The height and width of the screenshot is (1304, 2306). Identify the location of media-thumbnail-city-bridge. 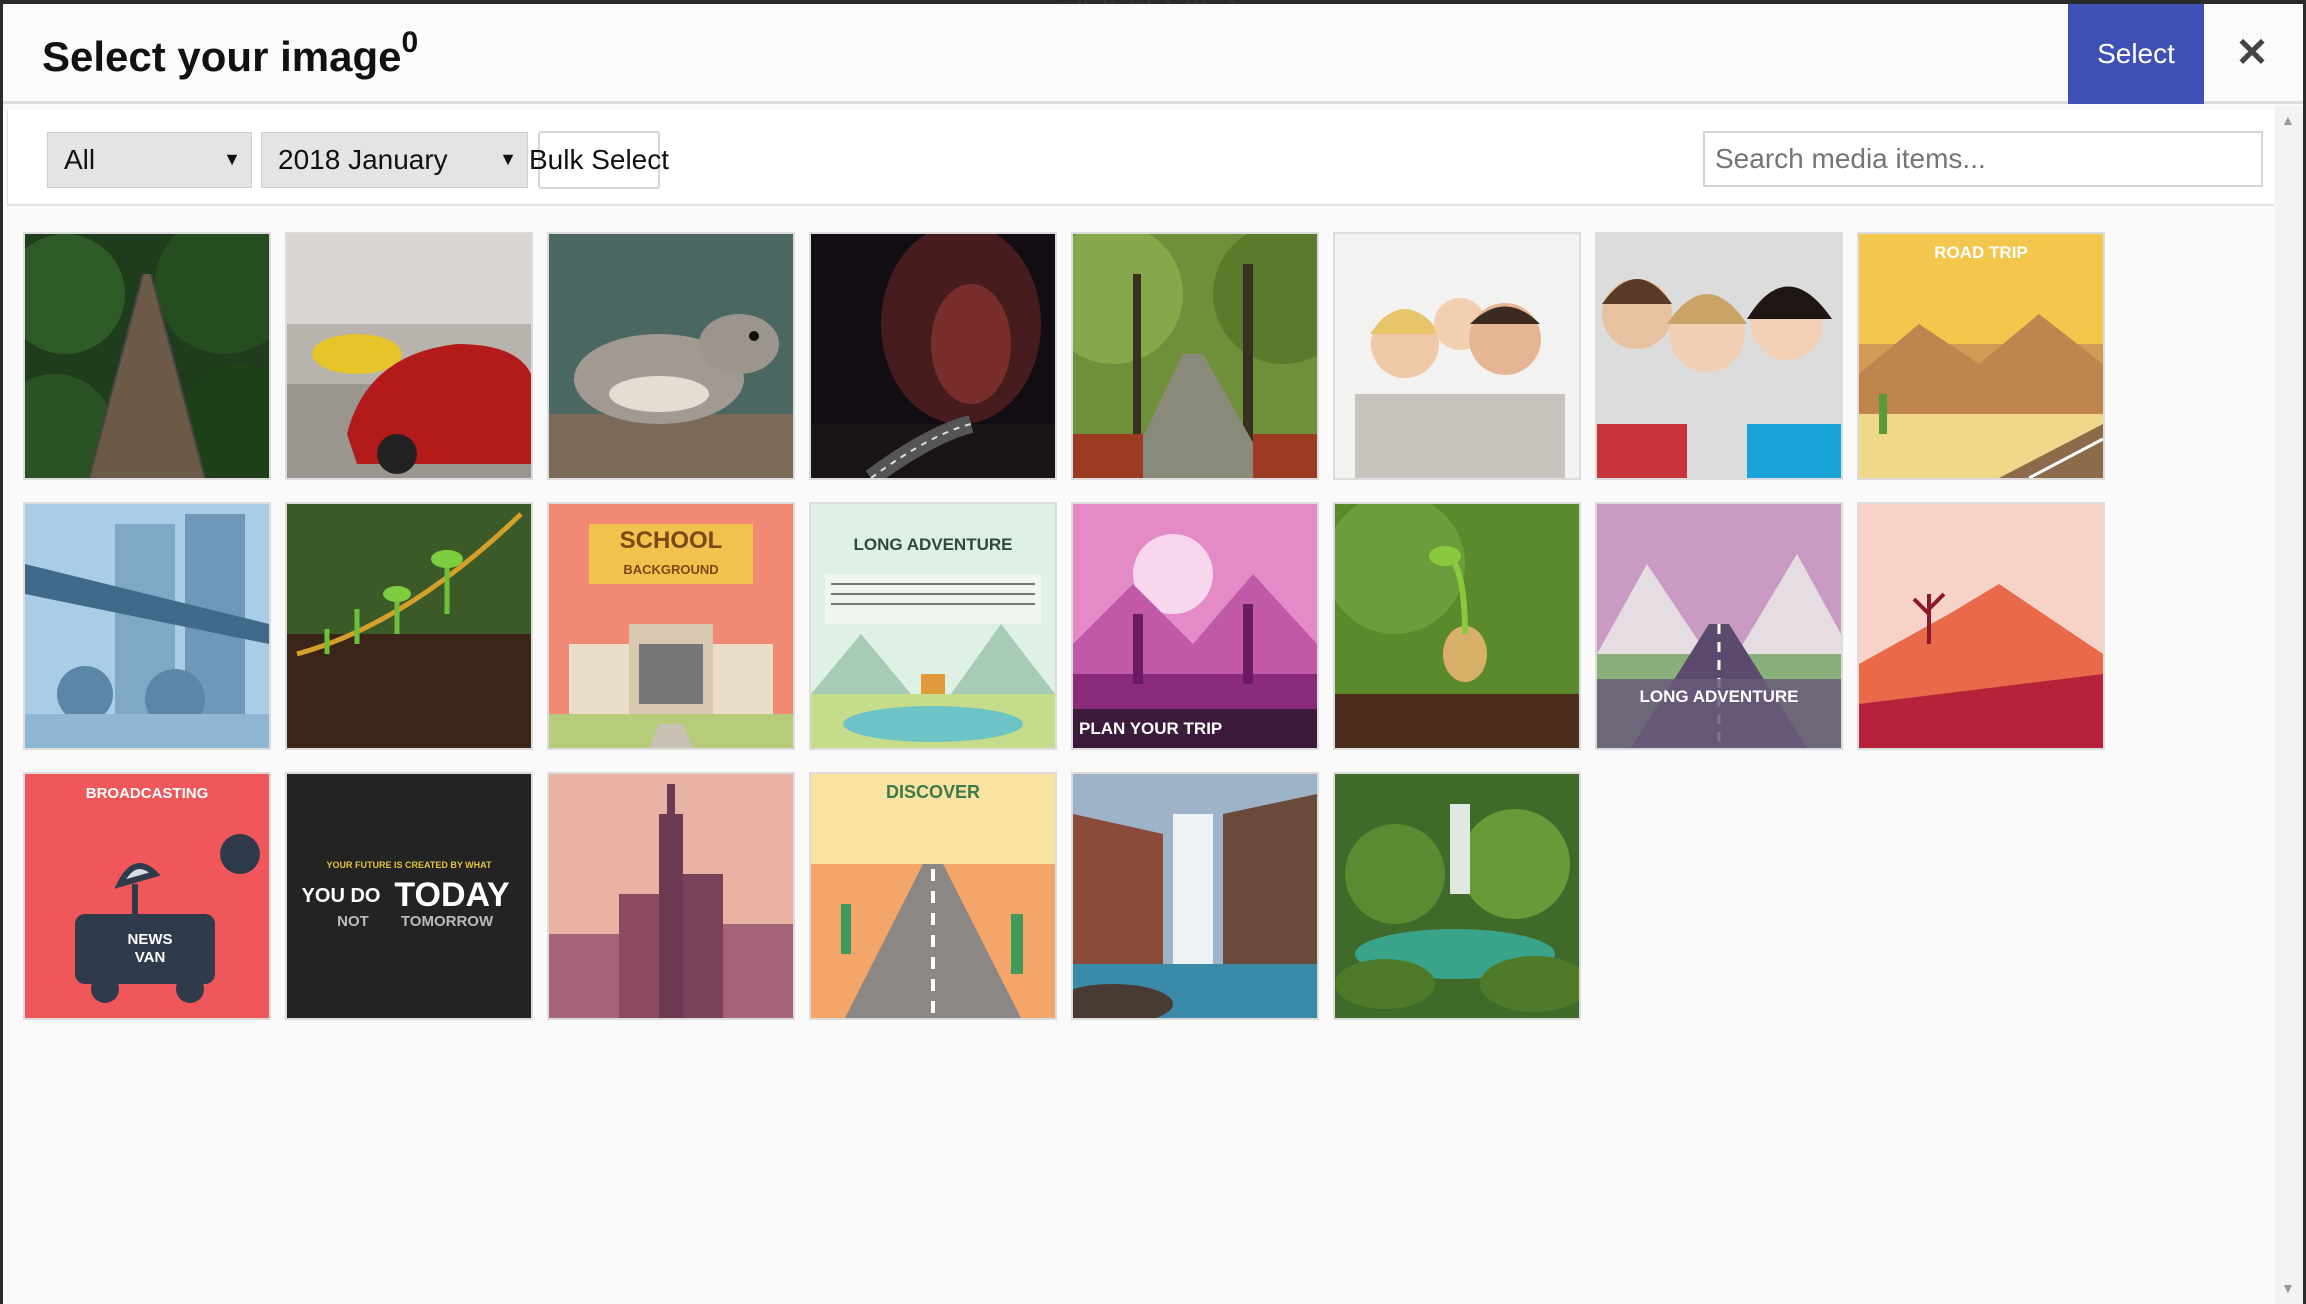
(147, 626).